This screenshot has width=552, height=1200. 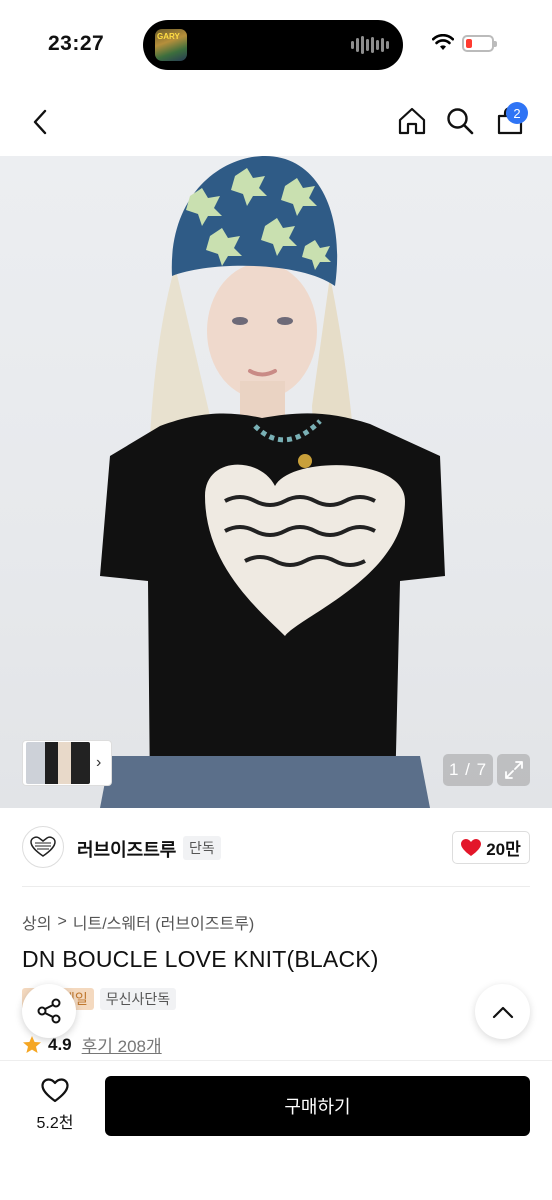 What do you see at coordinates (55, 1090) in the screenshot?
I see `heart-outline-icon` at bounding box center [55, 1090].